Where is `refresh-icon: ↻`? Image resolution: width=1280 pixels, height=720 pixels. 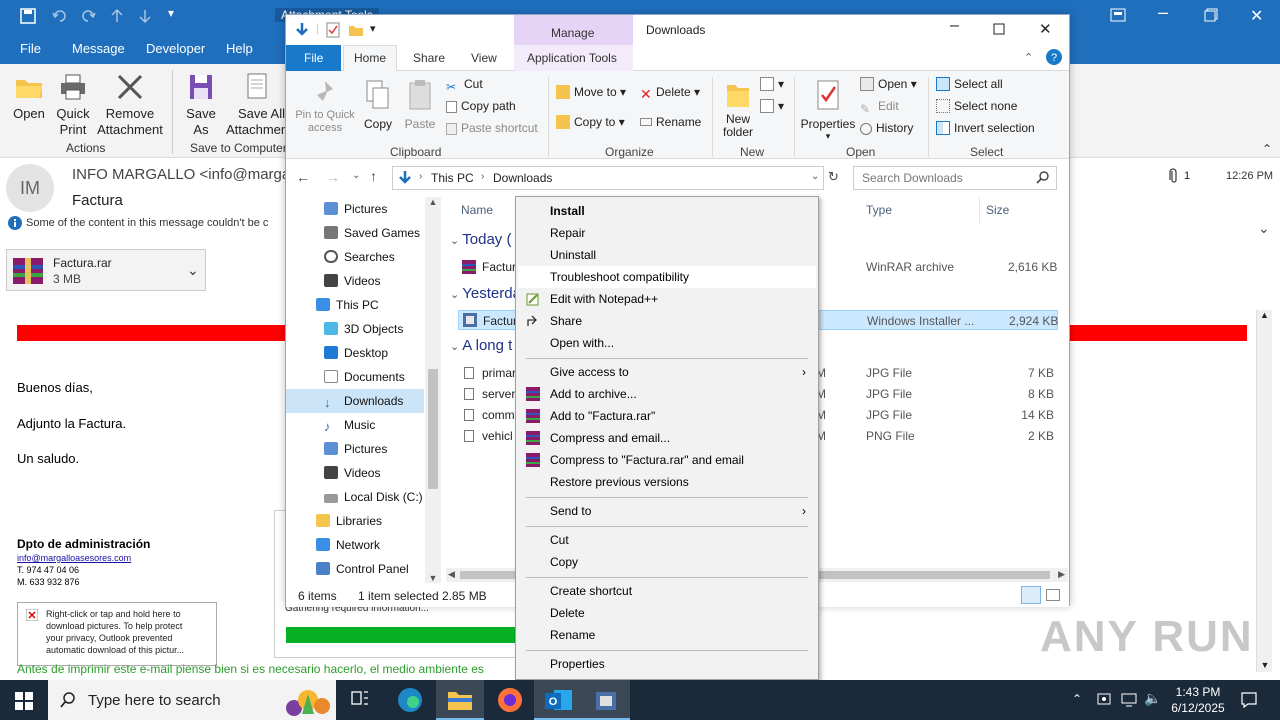
refresh-icon: ↻ is located at coordinates (833, 177).